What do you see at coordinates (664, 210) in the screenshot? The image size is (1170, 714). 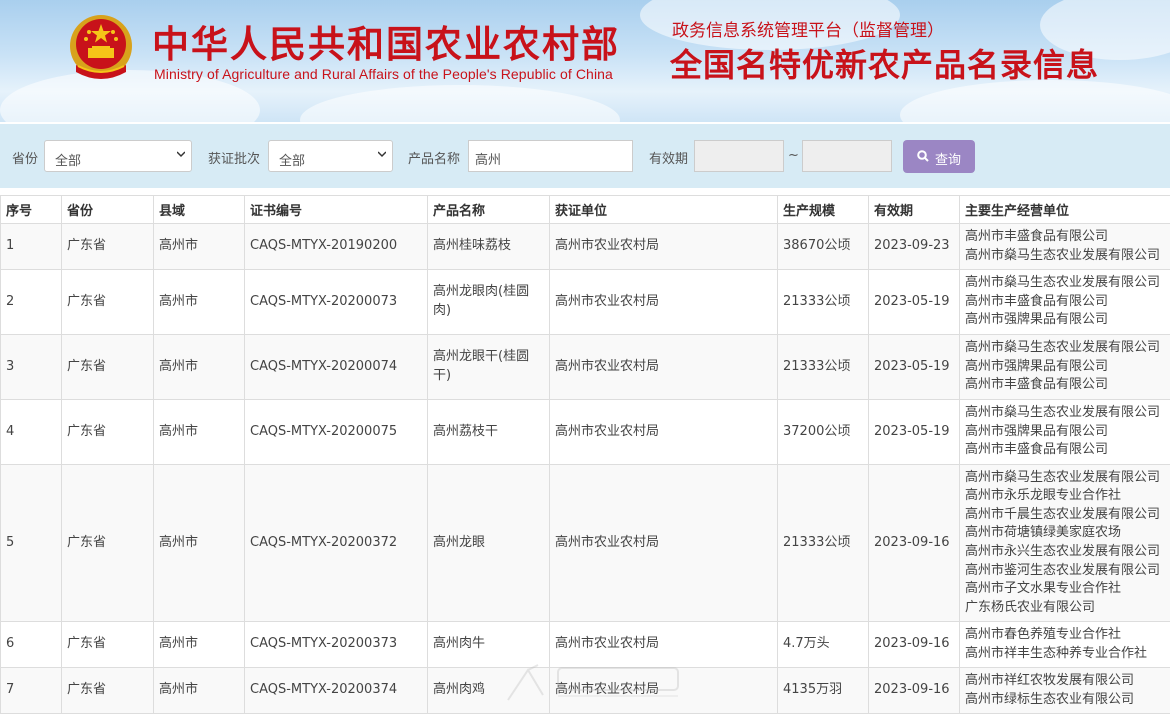 I see `col-header-unit: 获证单位` at bounding box center [664, 210].